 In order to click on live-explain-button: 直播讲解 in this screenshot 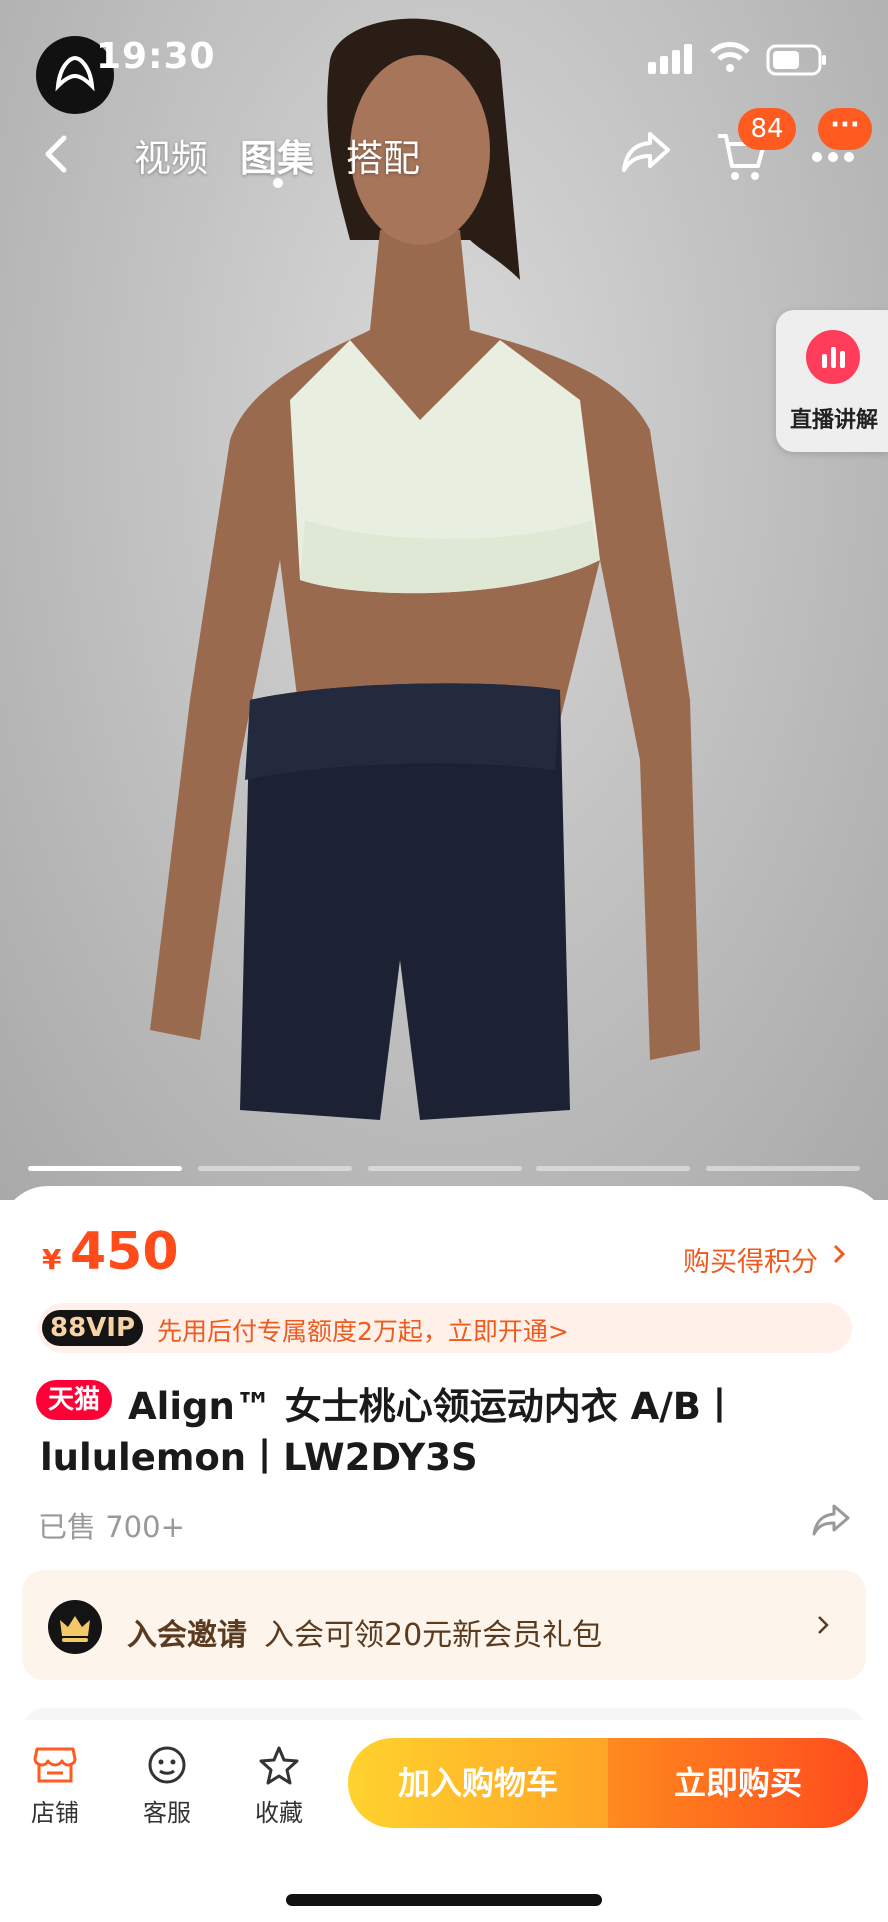, I will do `click(832, 381)`.